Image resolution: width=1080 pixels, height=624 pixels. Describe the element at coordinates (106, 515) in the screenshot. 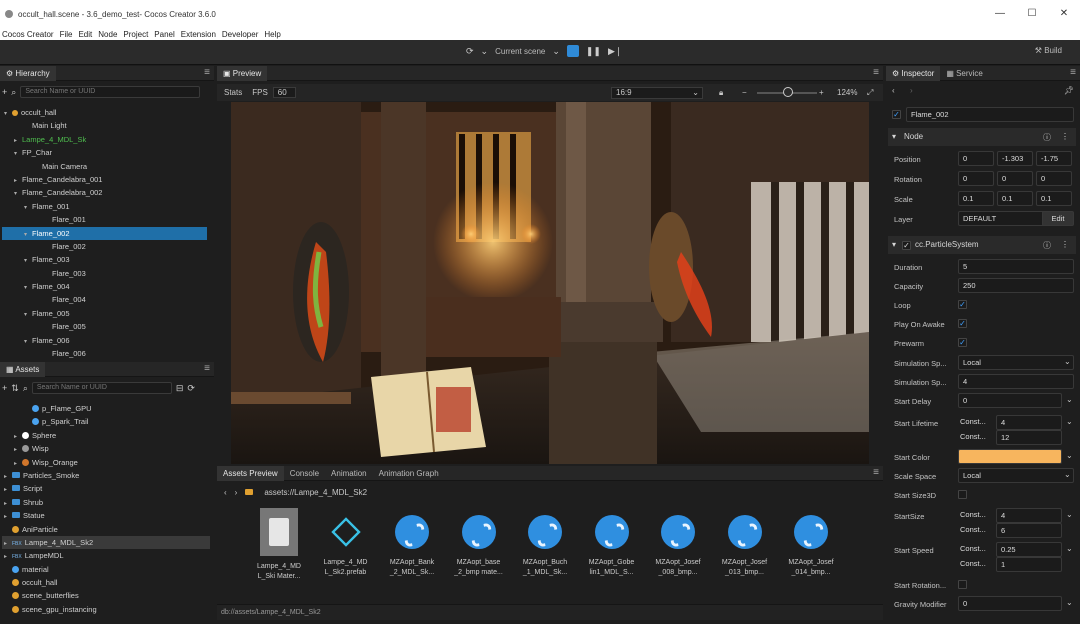

I see `asset-item: ▸ Statue` at that location.